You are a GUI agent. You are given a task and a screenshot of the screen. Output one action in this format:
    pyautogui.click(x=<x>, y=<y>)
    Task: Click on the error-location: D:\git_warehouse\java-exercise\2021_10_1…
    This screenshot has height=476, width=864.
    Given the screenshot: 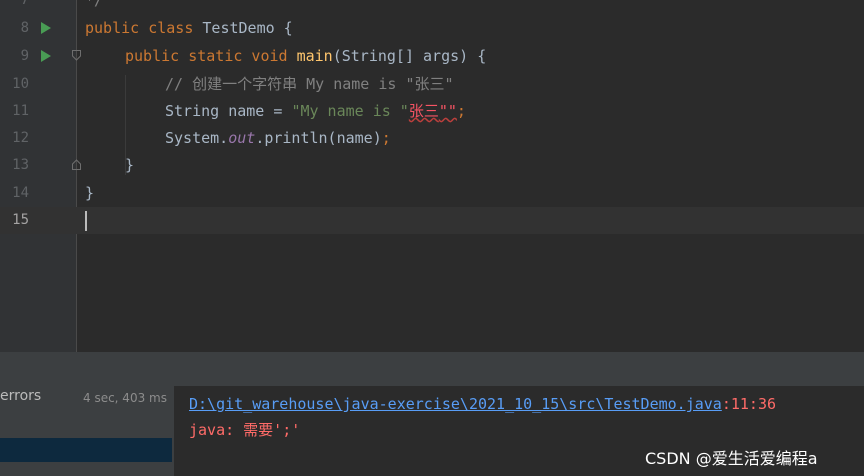 What is the action you would take?
    pyautogui.click(x=482, y=404)
    